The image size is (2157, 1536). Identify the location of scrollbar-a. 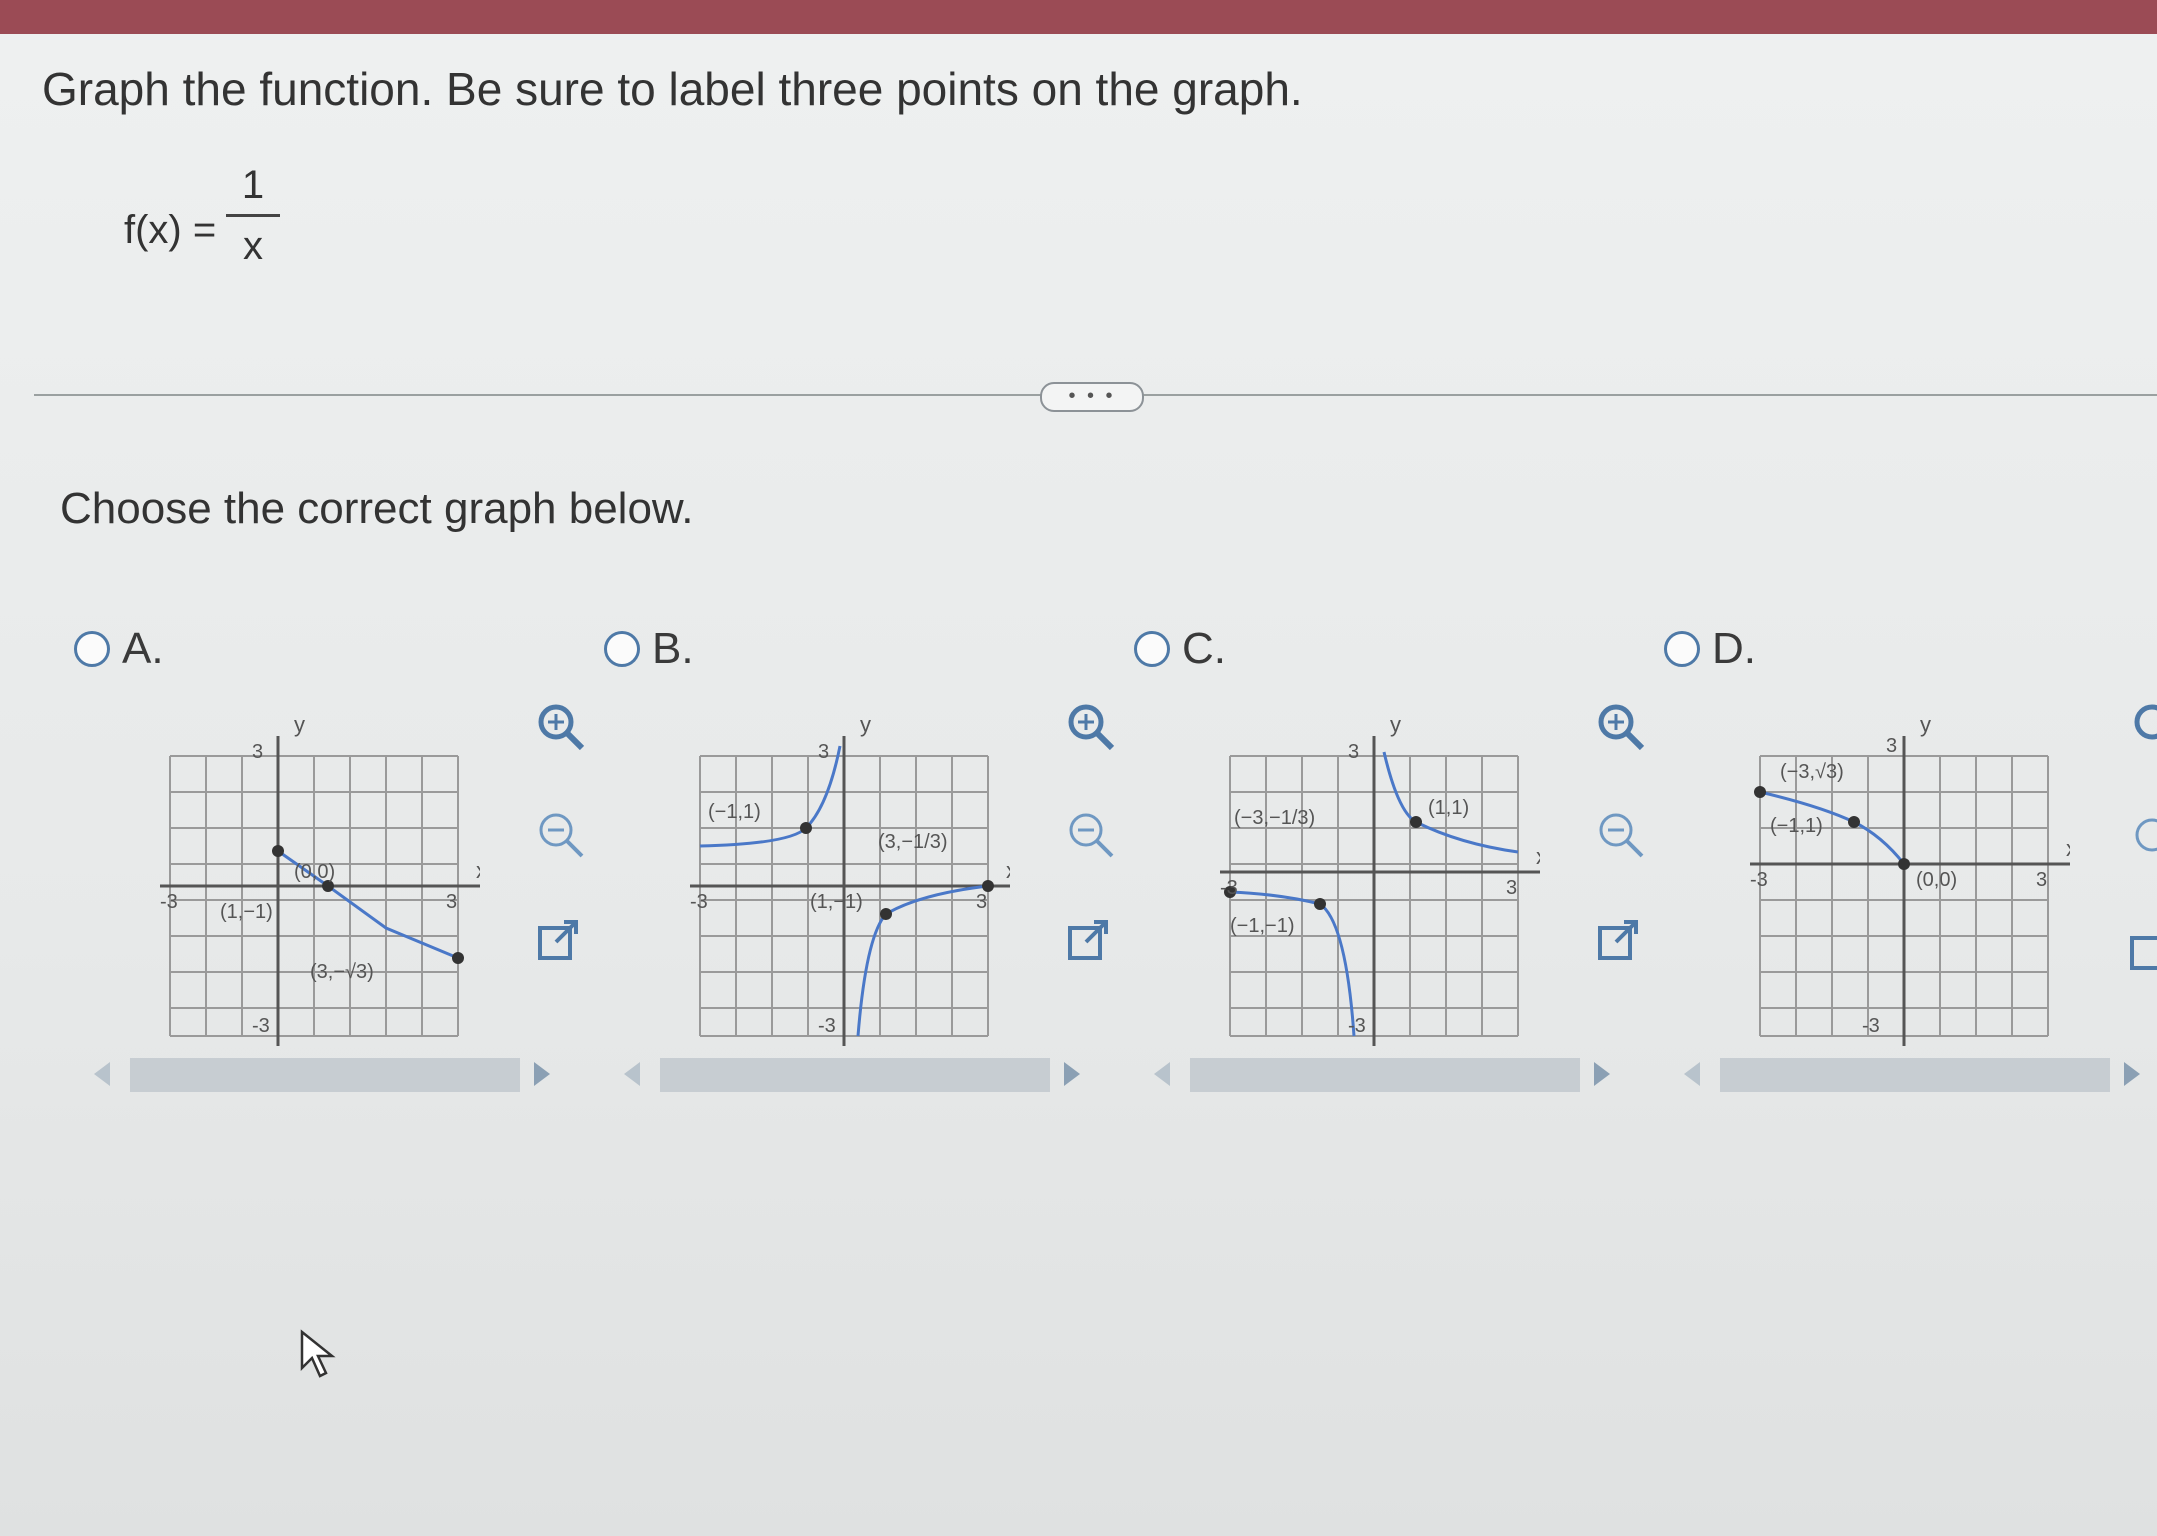
(344, 1074).